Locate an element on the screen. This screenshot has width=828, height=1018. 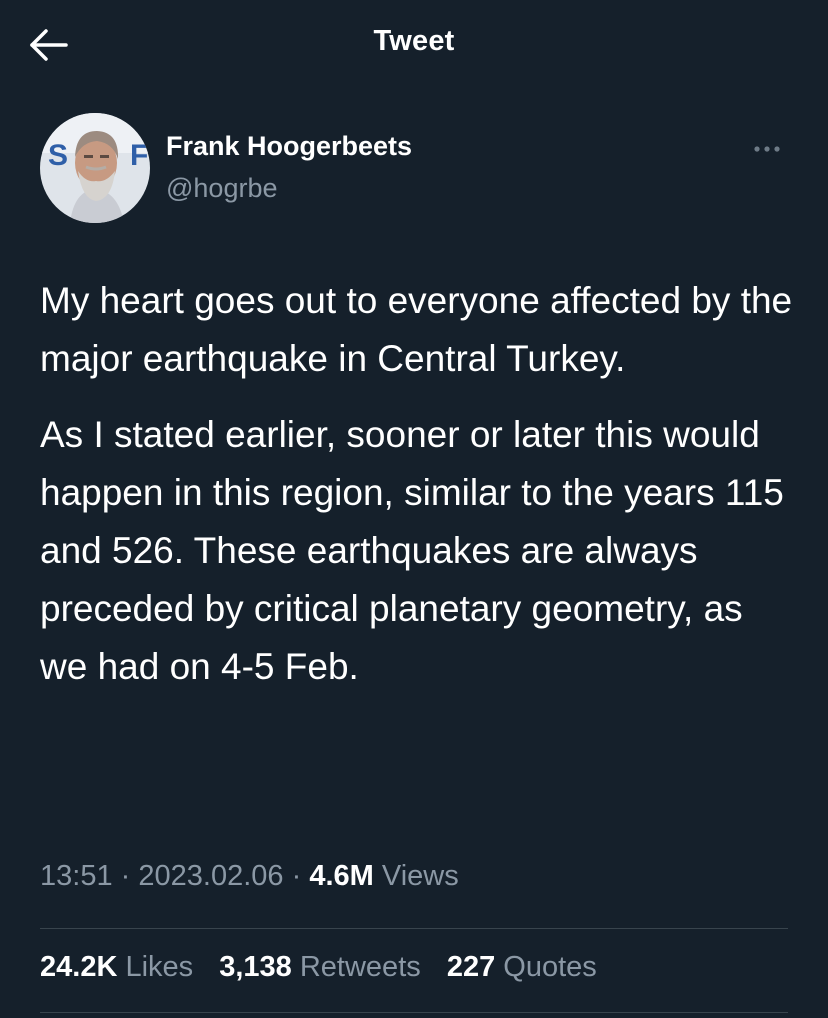
retweets-stat: 3,138 Retweets is located at coordinates (320, 967).